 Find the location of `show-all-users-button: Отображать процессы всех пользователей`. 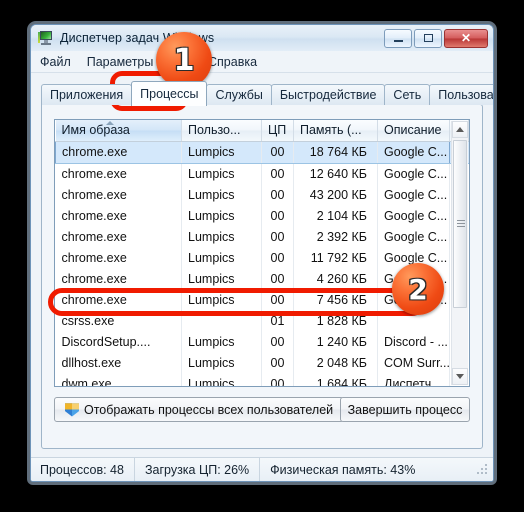

show-all-users-button: Отображать процессы всех пользователей is located at coordinates (199, 409).